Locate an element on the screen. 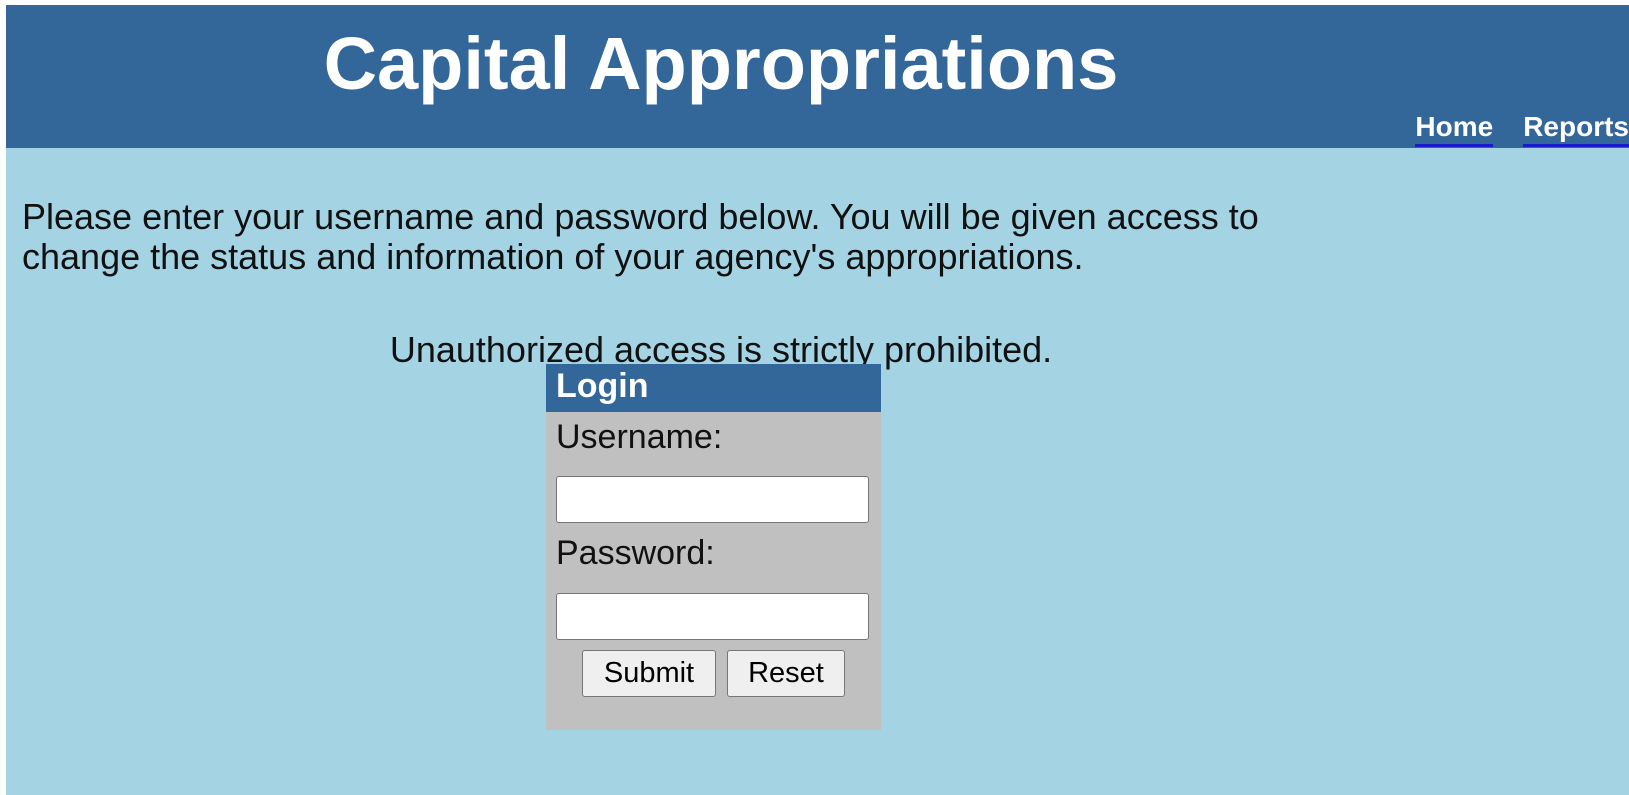 The height and width of the screenshot is (795, 1629). login-title: Login is located at coordinates (713, 388).